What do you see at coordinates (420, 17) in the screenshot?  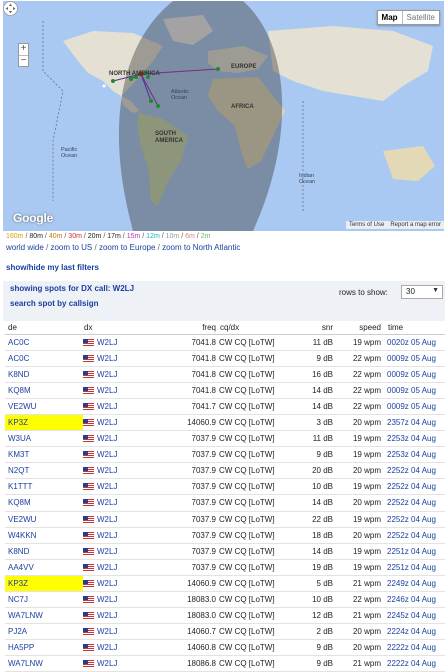 I see `map-type-satellite-button: Satellite` at bounding box center [420, 17].